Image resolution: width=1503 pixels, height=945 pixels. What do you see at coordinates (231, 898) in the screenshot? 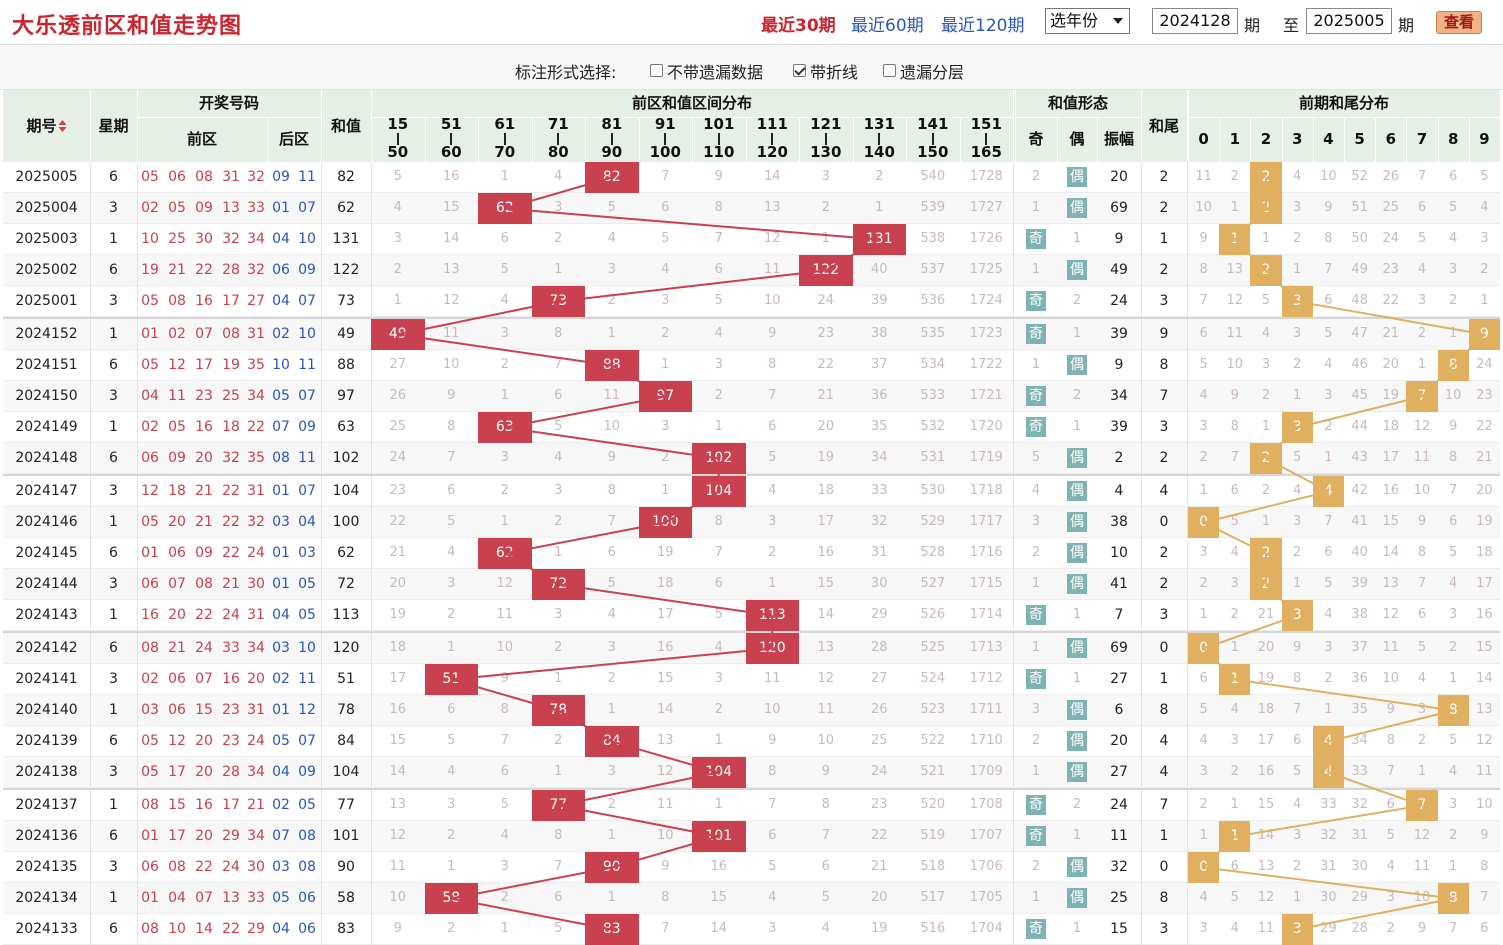
I see `front-ball: 13` at bounding box center [231, 898].